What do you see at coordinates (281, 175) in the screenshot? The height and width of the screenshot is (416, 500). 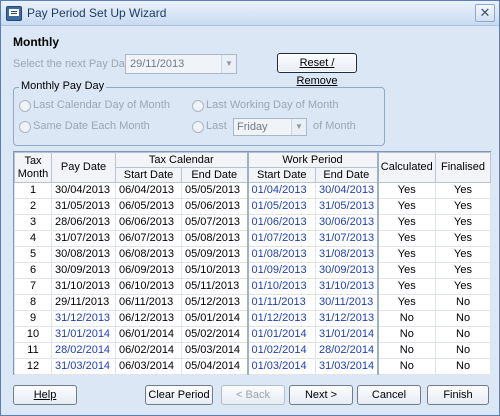 I see `header-work-start-date: Start Date` at bounding box center [281, 175].